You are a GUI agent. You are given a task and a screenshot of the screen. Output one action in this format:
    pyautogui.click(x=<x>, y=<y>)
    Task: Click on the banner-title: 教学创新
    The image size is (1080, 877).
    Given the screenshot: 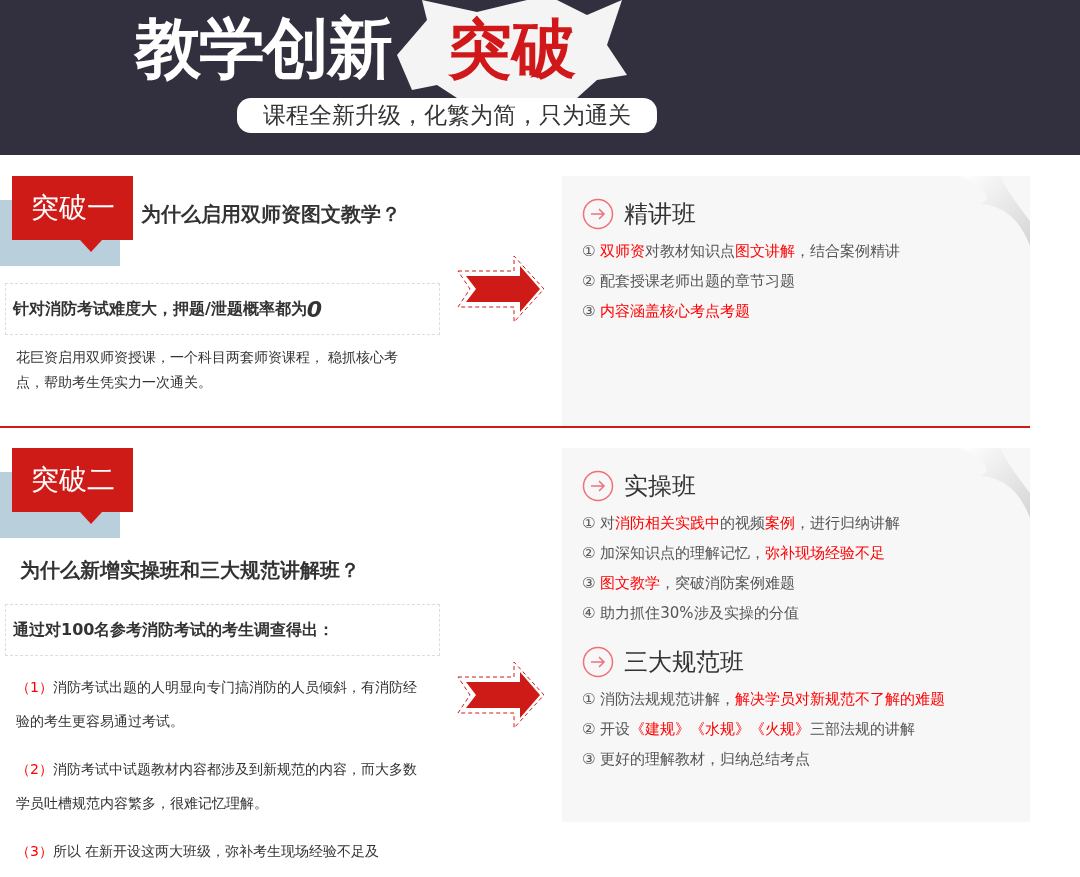 What is the action you would take?
    pyautogui.click(x=263, y=49)
    